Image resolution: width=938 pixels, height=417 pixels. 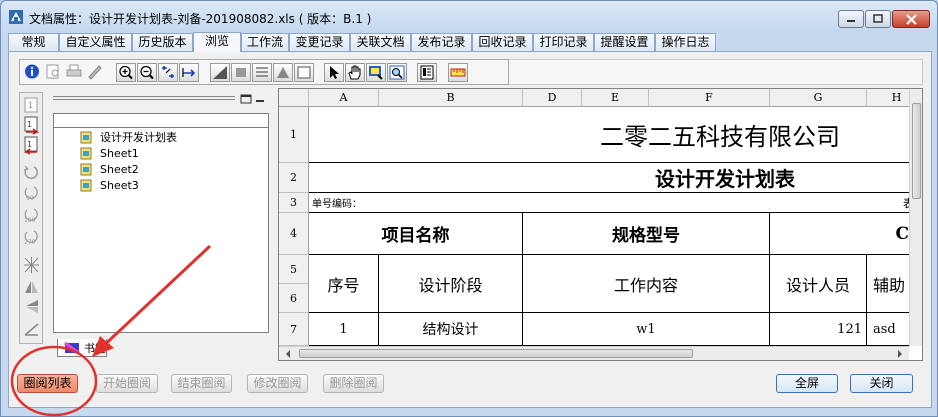 I want to click on fit-width-button, so click(x=189, y=72).